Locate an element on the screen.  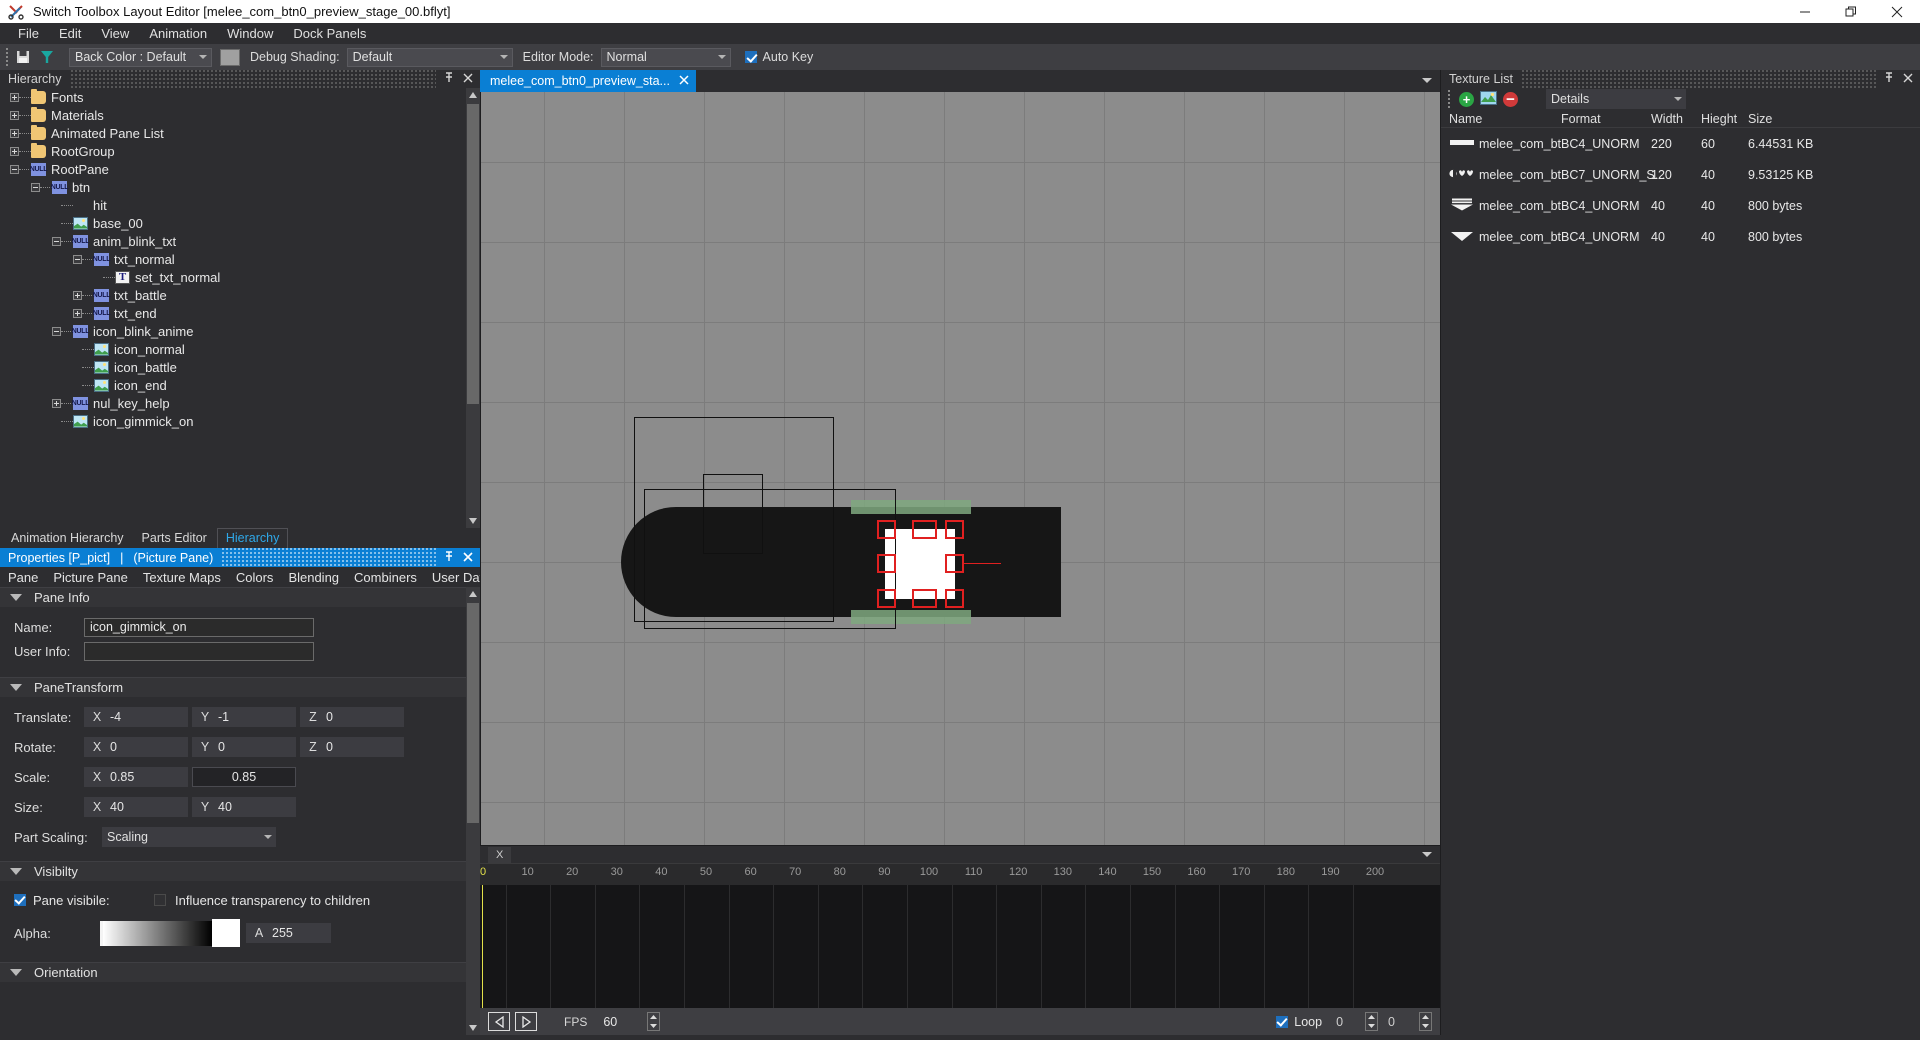
tab-colors: Colors is located at coordinates (259, 577).